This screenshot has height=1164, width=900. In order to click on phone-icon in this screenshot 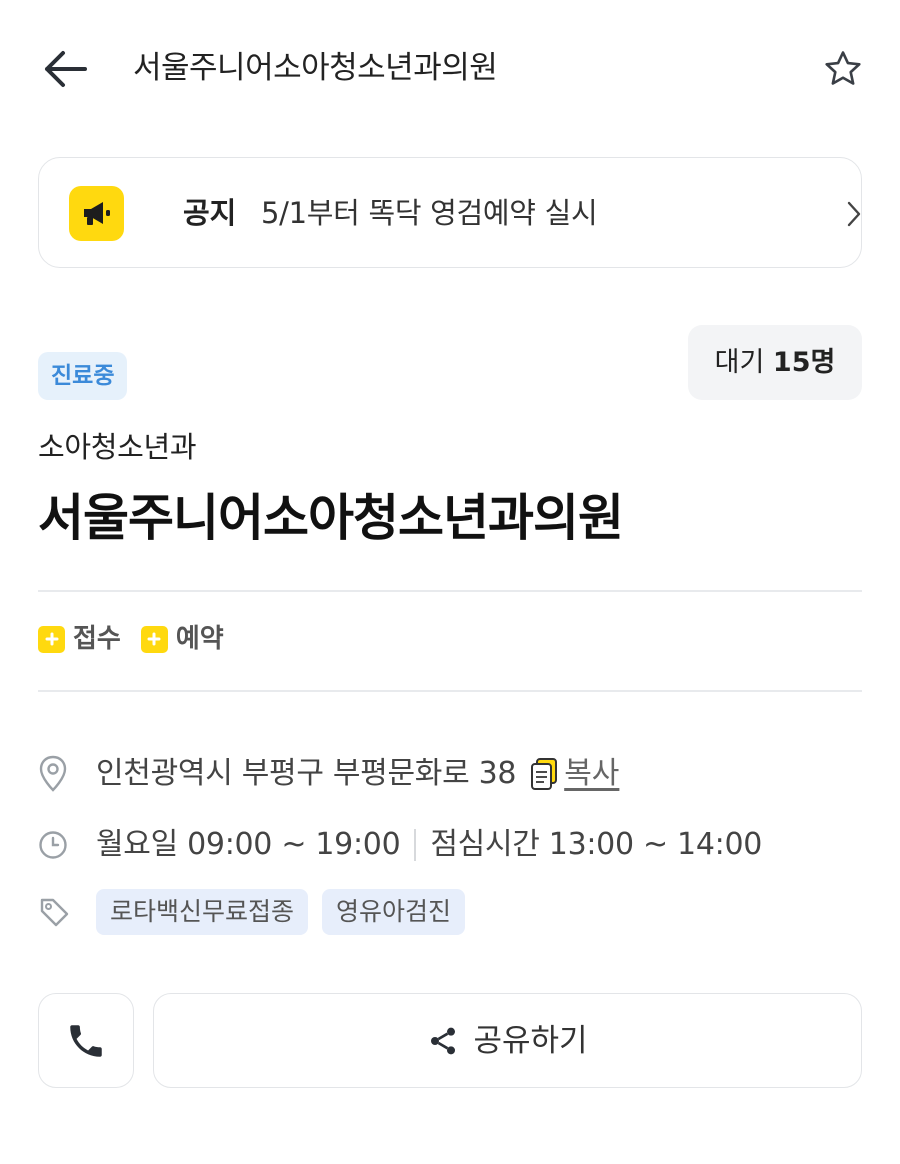, I will do `click(86, 1040)`.